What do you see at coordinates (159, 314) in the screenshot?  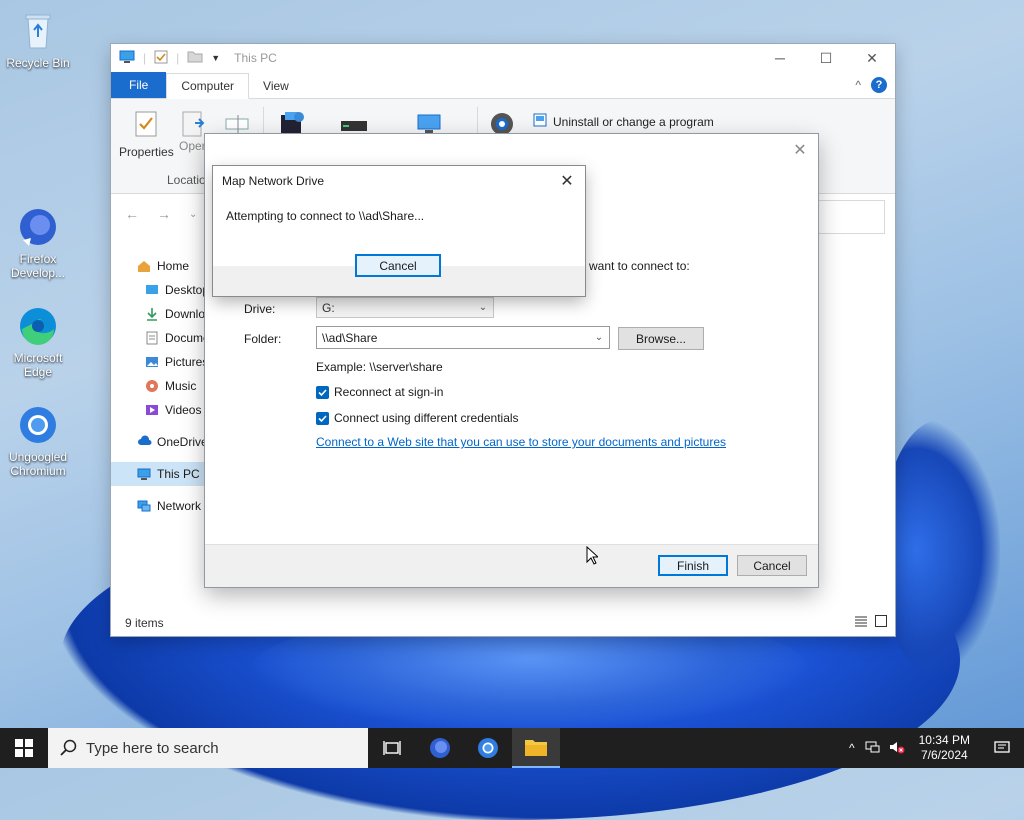 I see `nav-item-downloads: Downloads` at bounding box center [159, 314].